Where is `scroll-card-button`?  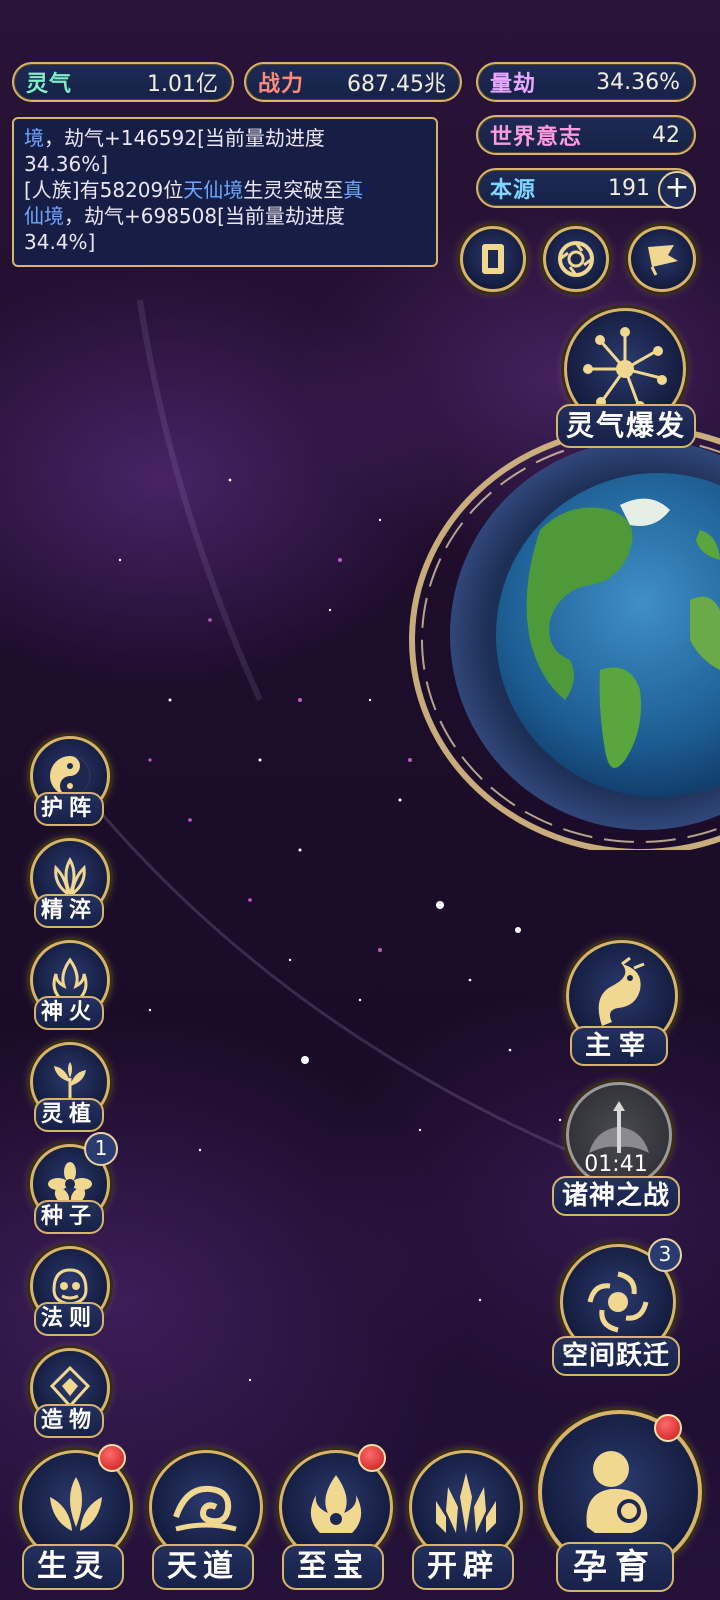
scroll-card-button is located at coordinates (493, 259).